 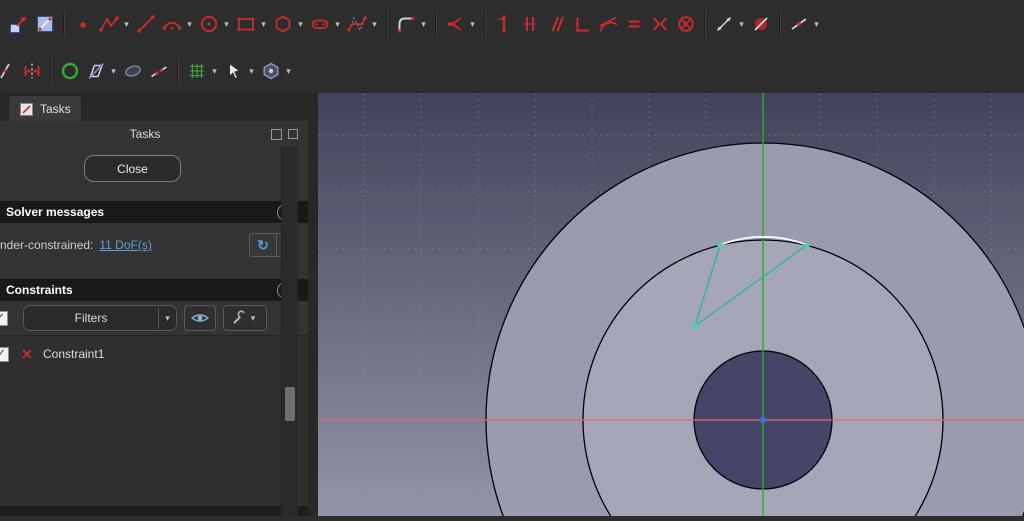 I want to click on create-line-button, so click(x=146, y=24).